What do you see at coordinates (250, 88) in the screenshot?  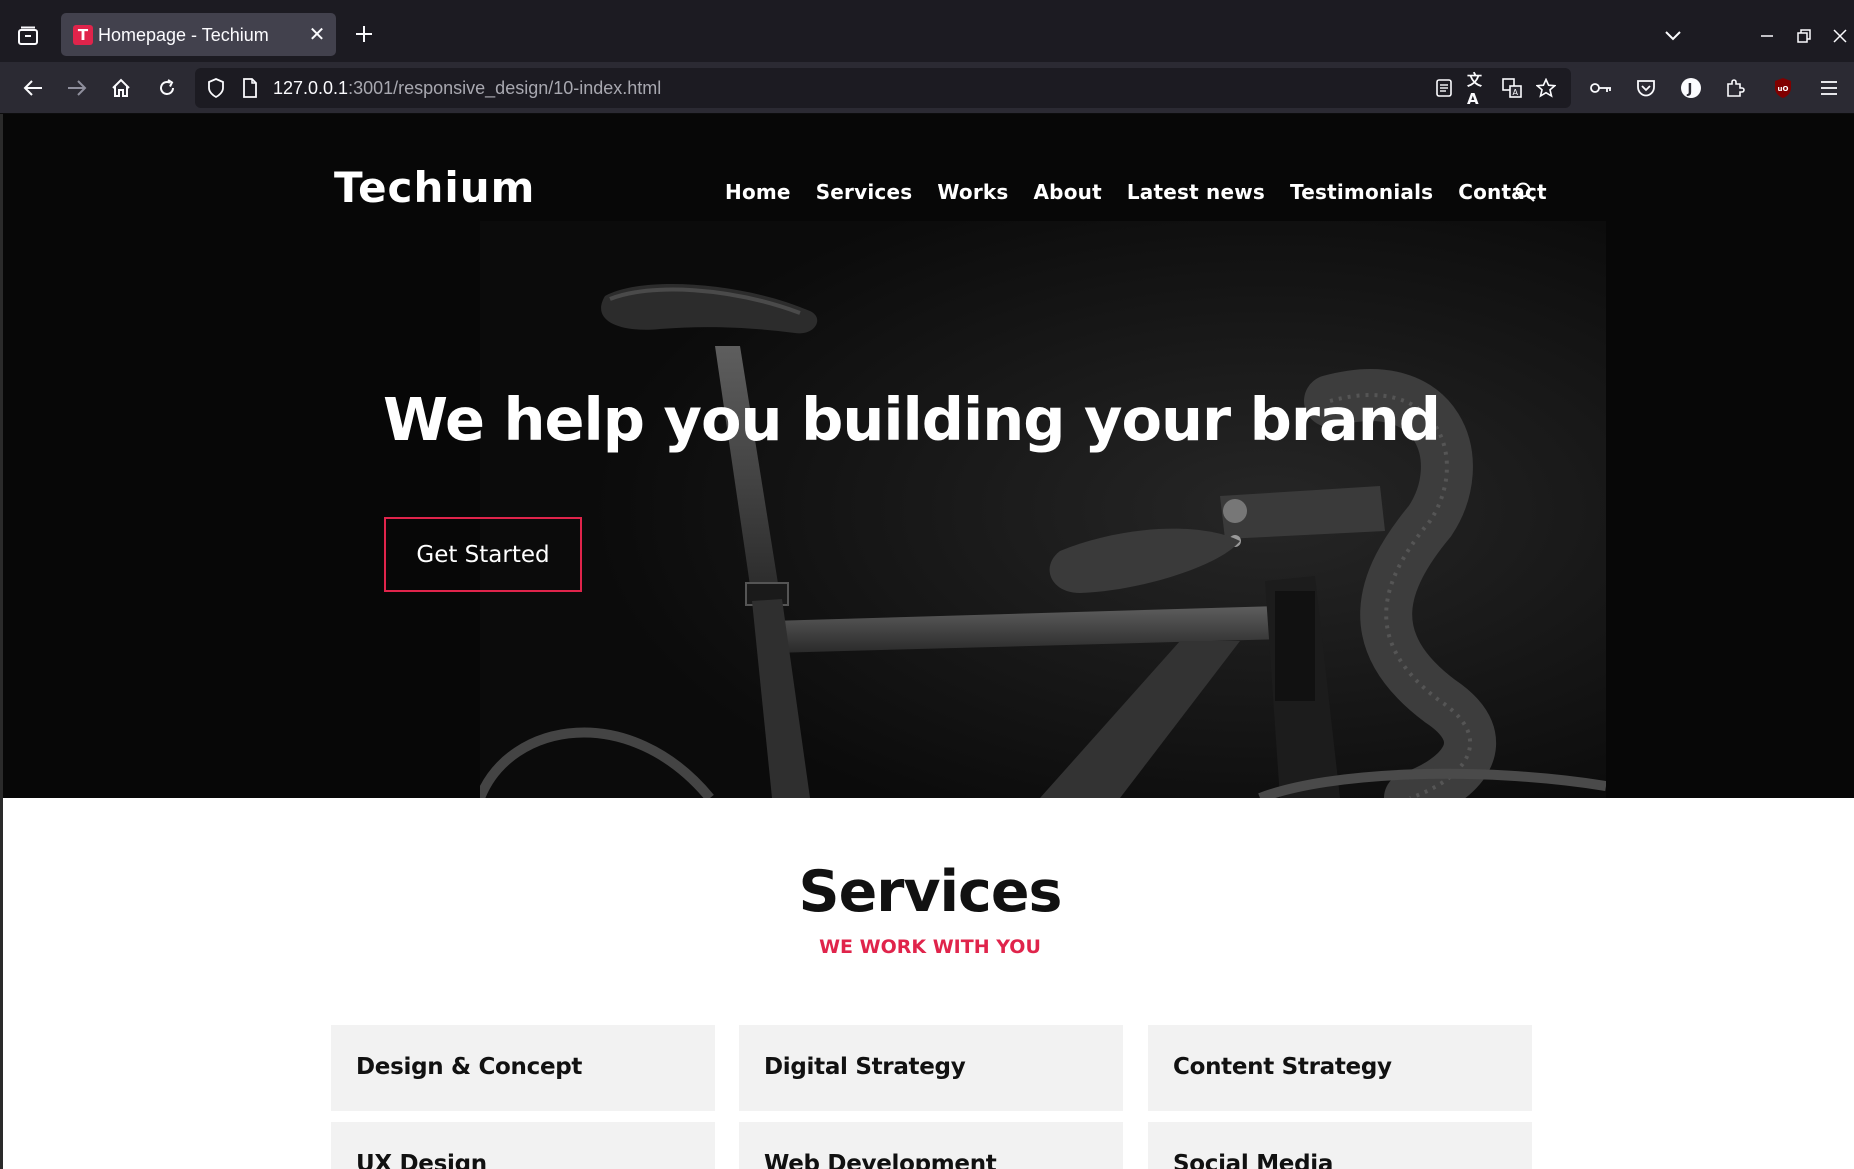 I see `page-icon` at bounding box center [250, 88].